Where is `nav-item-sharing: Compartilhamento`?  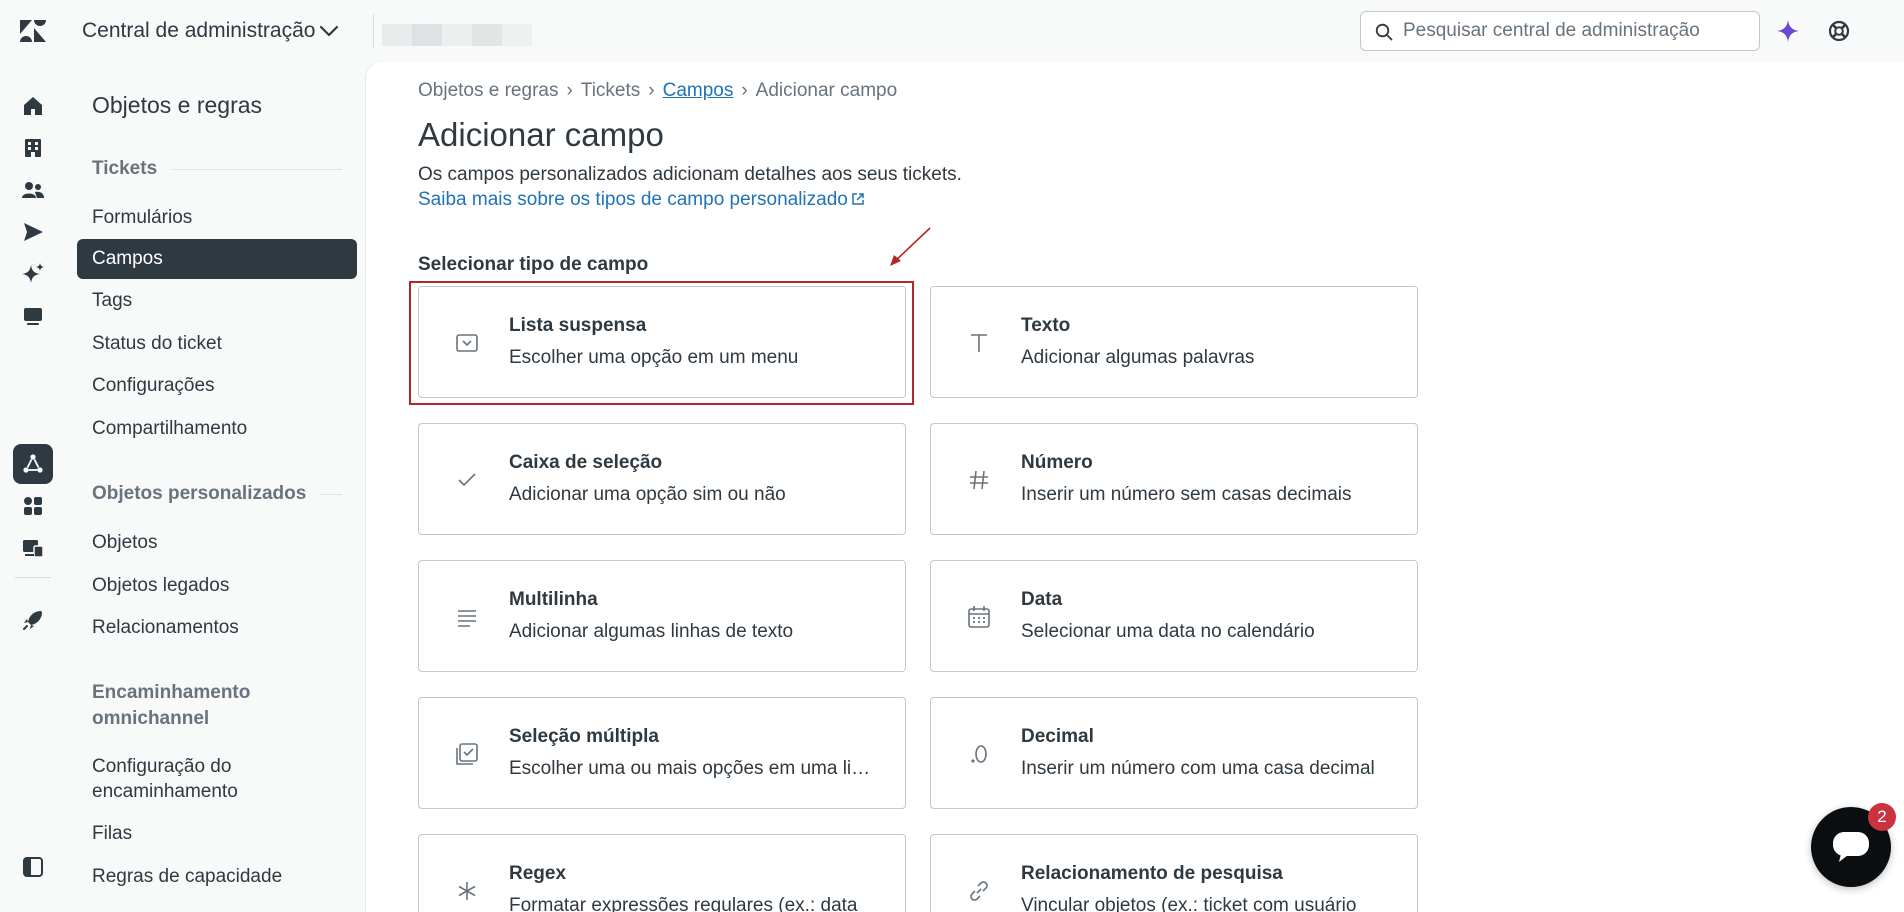 nav-item-sharing: Compartilhamento is located at coordinates (217, 429).